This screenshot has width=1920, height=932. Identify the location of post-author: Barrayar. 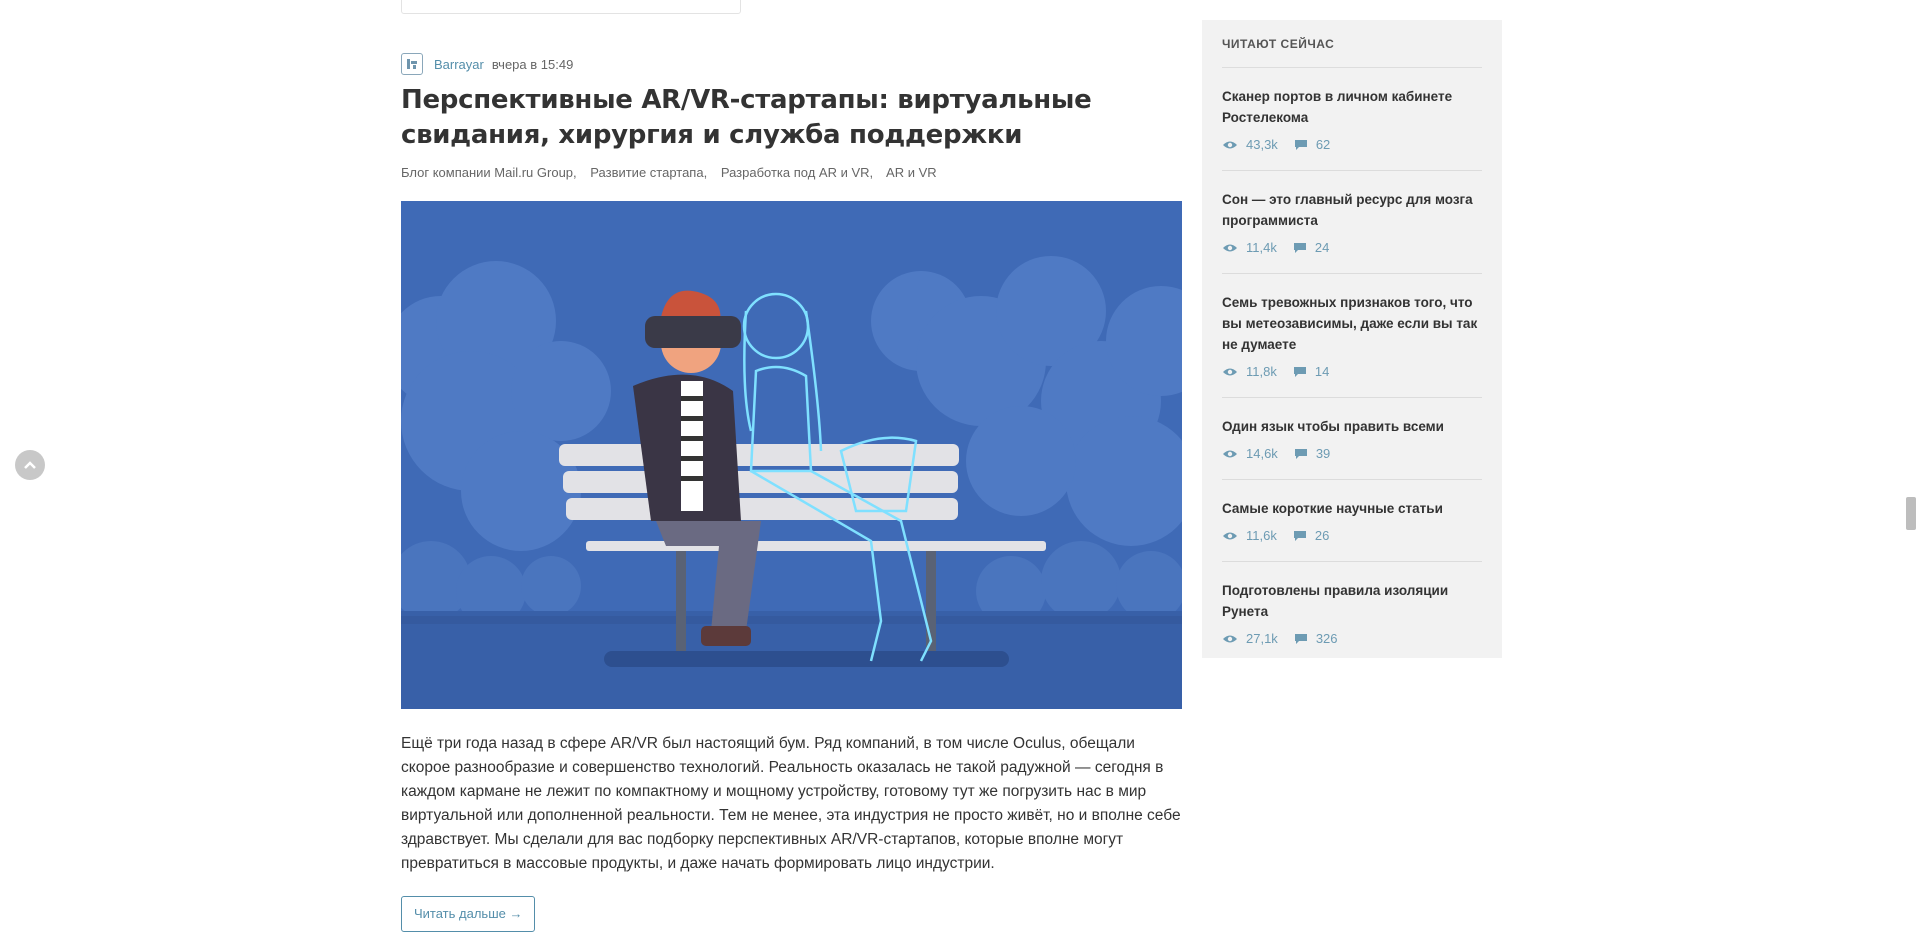
(459, 64).